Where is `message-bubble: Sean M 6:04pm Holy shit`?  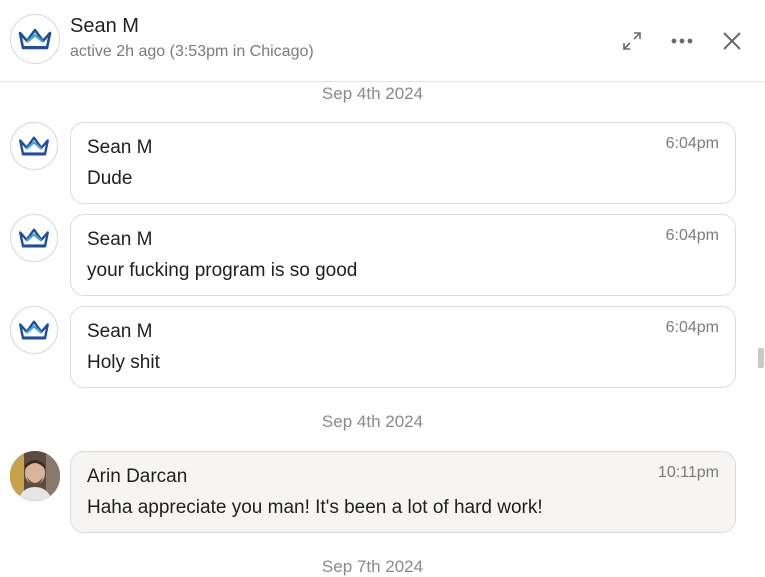
message-bubble: Sean M 6:04pm Holy shit is located at coordinates (403, 347).